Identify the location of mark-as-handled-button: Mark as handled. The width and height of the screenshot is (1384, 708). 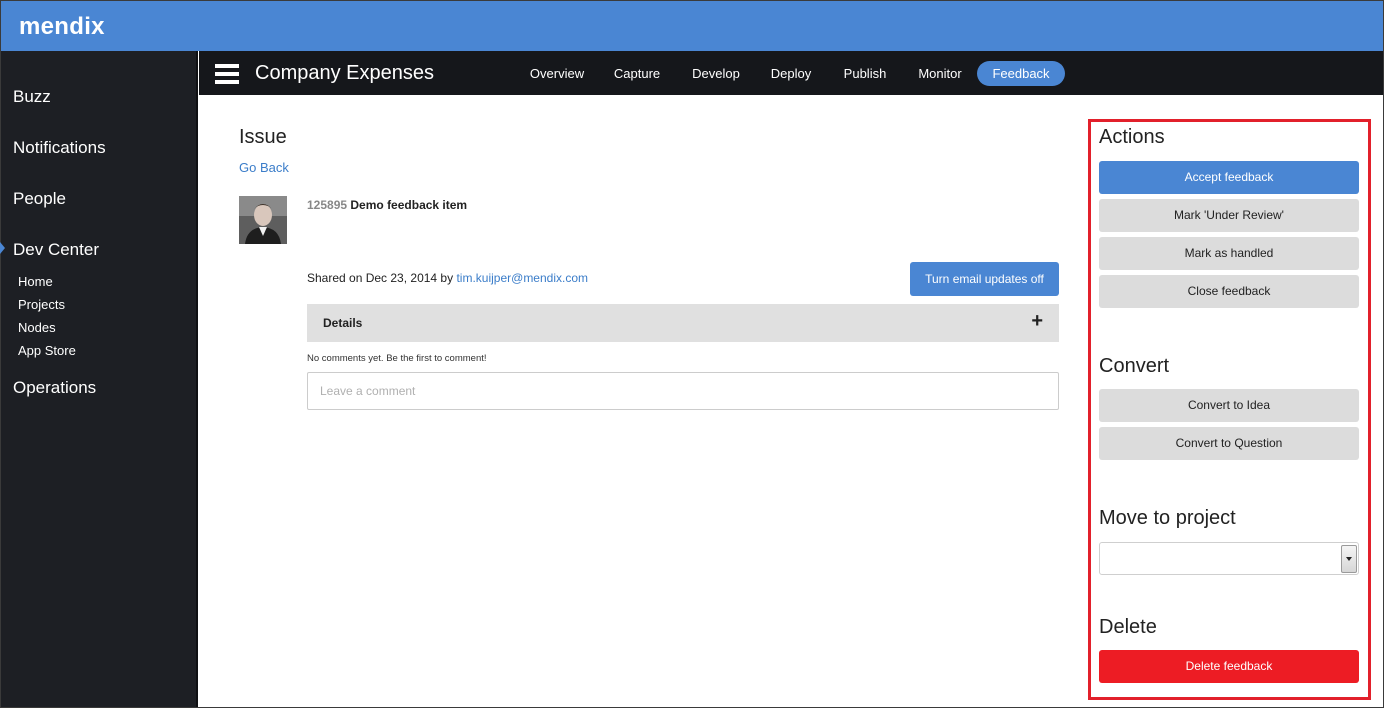
(1229, 253).